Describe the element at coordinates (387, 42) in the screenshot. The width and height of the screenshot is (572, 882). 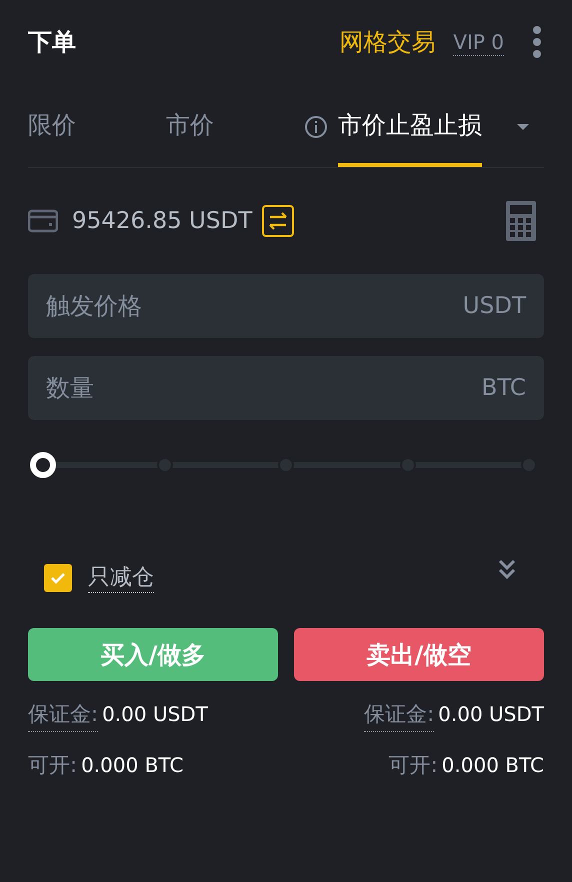
I see `grid-trading-link: 网格交易` at that location.